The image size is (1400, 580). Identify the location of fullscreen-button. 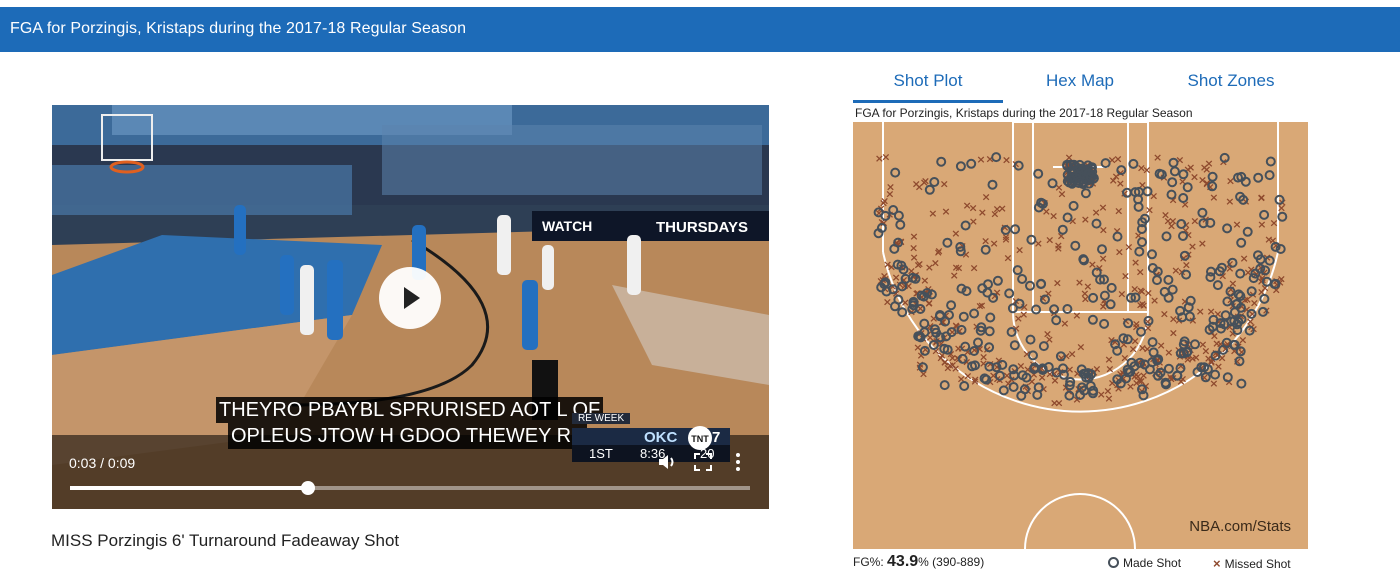
(703, 464).